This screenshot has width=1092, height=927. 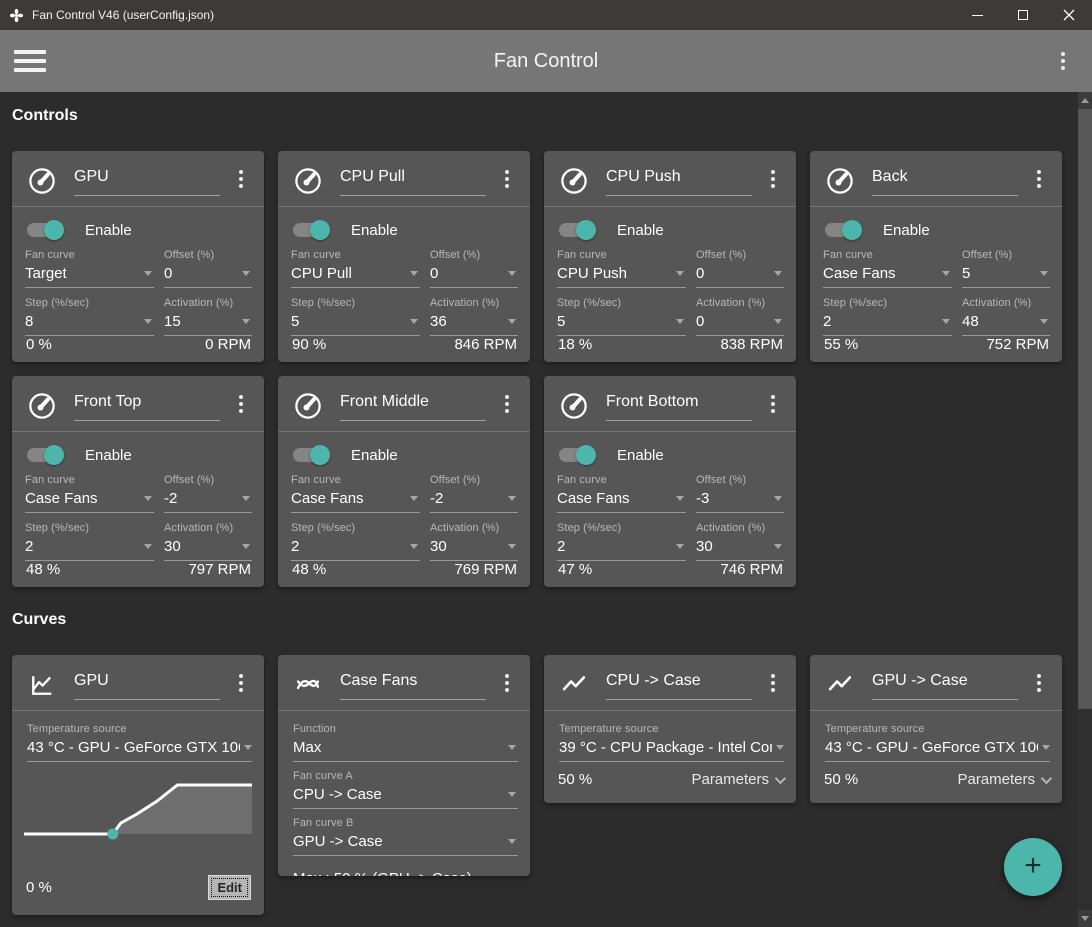 I want to click on close-button, so click(x=1069, y=15).